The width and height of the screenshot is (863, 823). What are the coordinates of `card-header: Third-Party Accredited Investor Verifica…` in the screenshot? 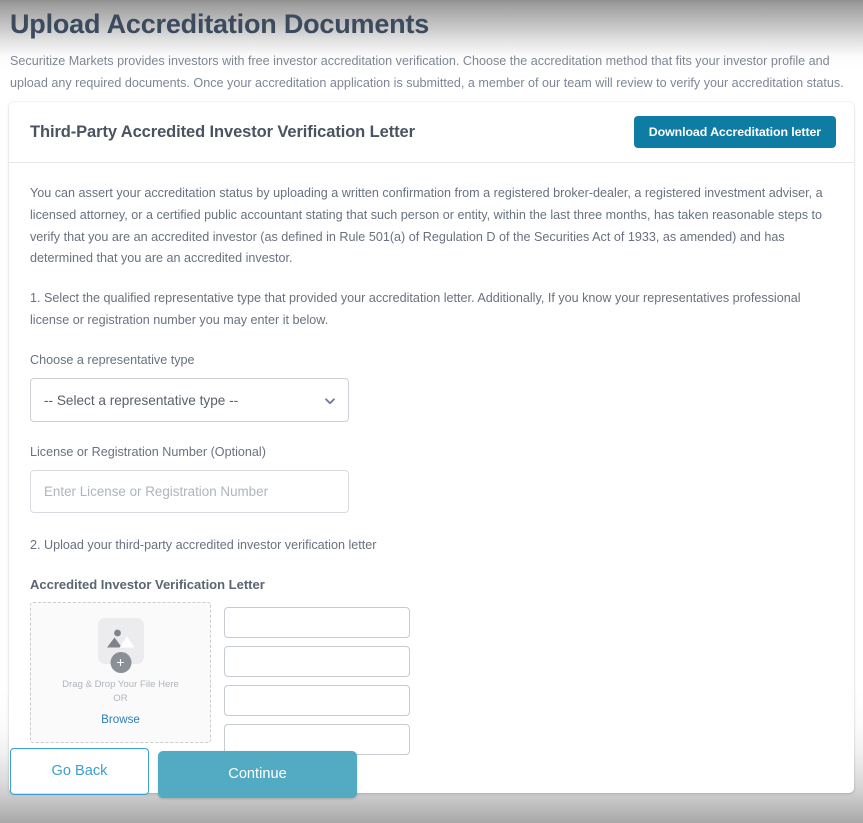 It's located at (431, 133).